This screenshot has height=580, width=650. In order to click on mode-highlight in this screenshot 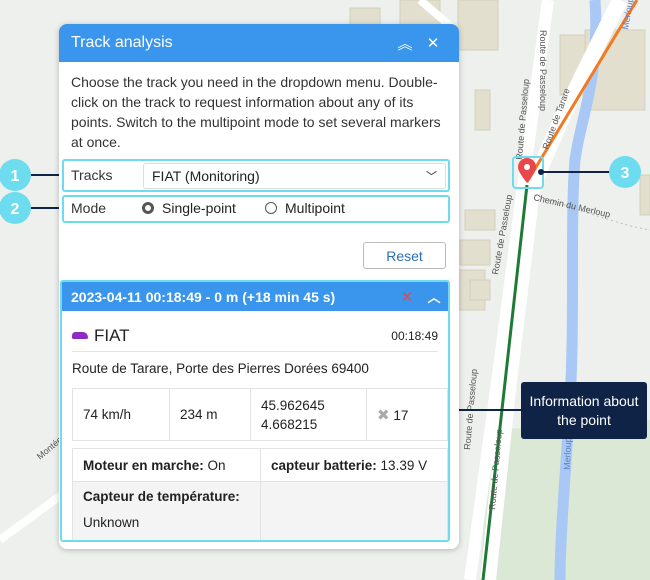, I will do `click(256, 209)`.